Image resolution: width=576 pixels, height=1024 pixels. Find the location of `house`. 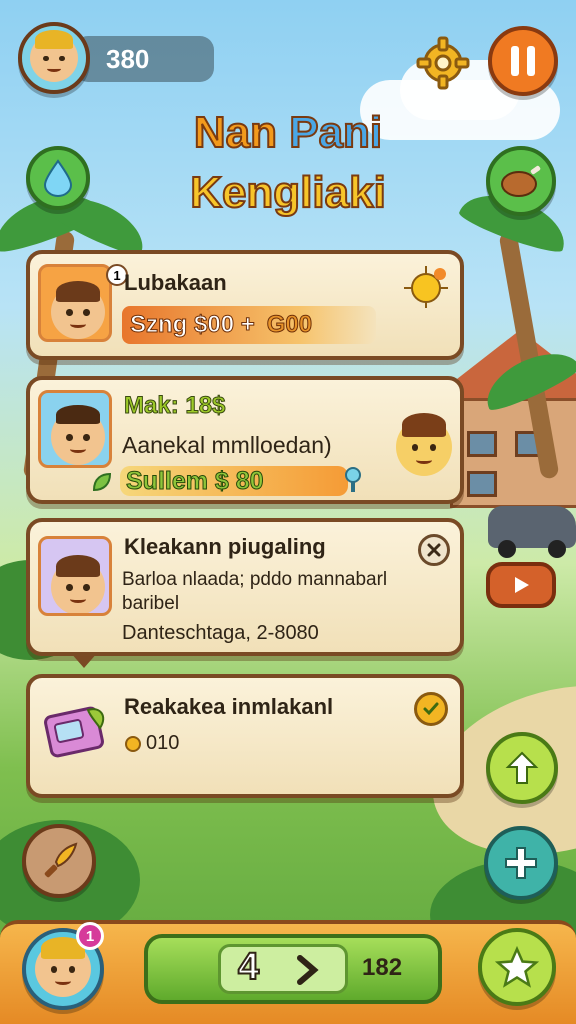

house is located at coordinates (513, 453).